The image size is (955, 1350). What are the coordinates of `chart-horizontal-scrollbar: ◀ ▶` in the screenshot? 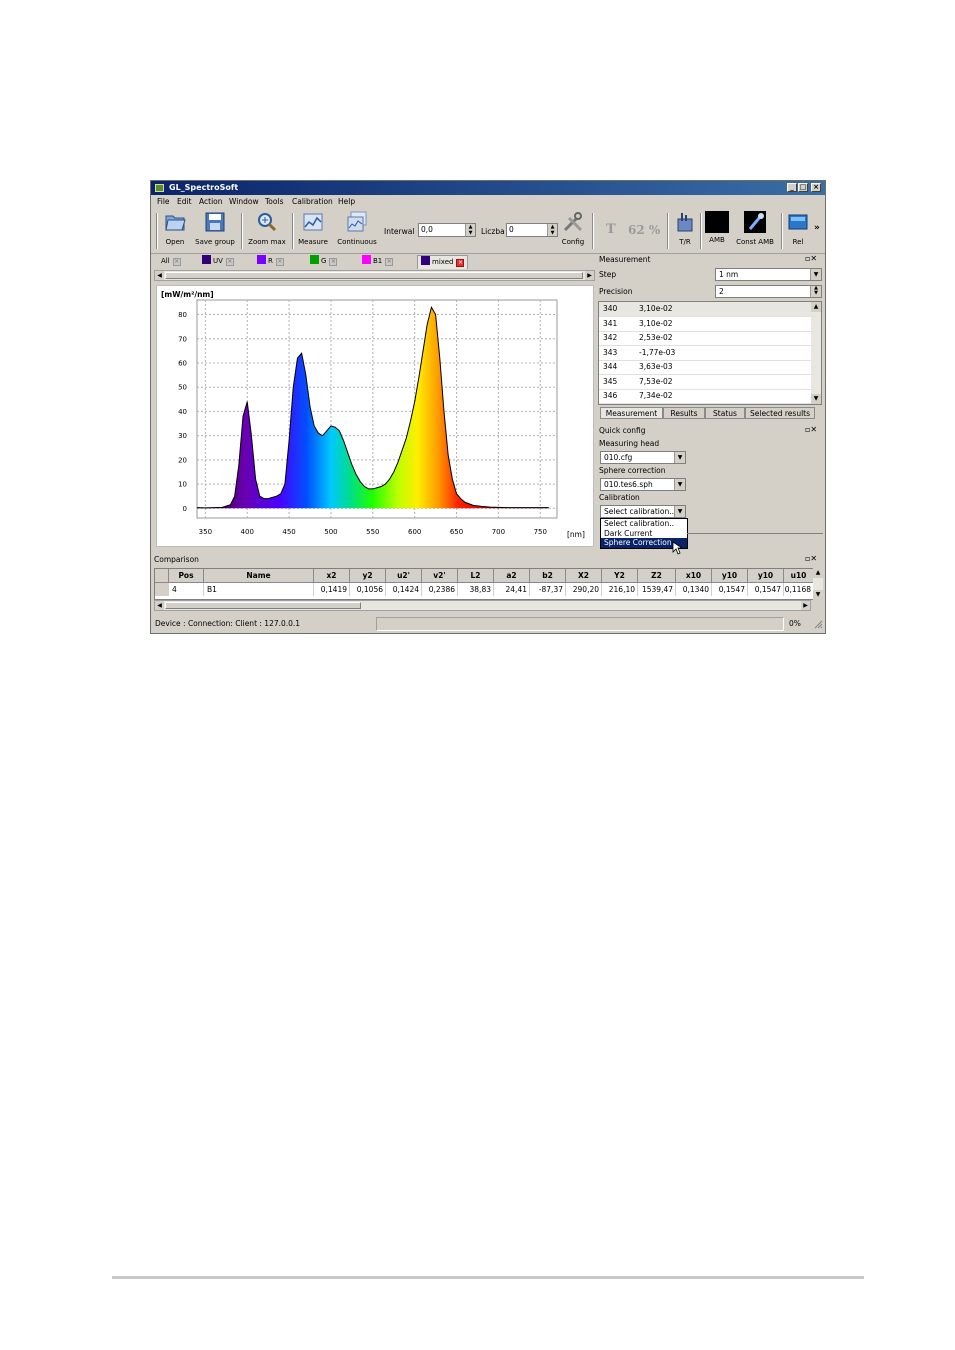 It's located at (374, 275).